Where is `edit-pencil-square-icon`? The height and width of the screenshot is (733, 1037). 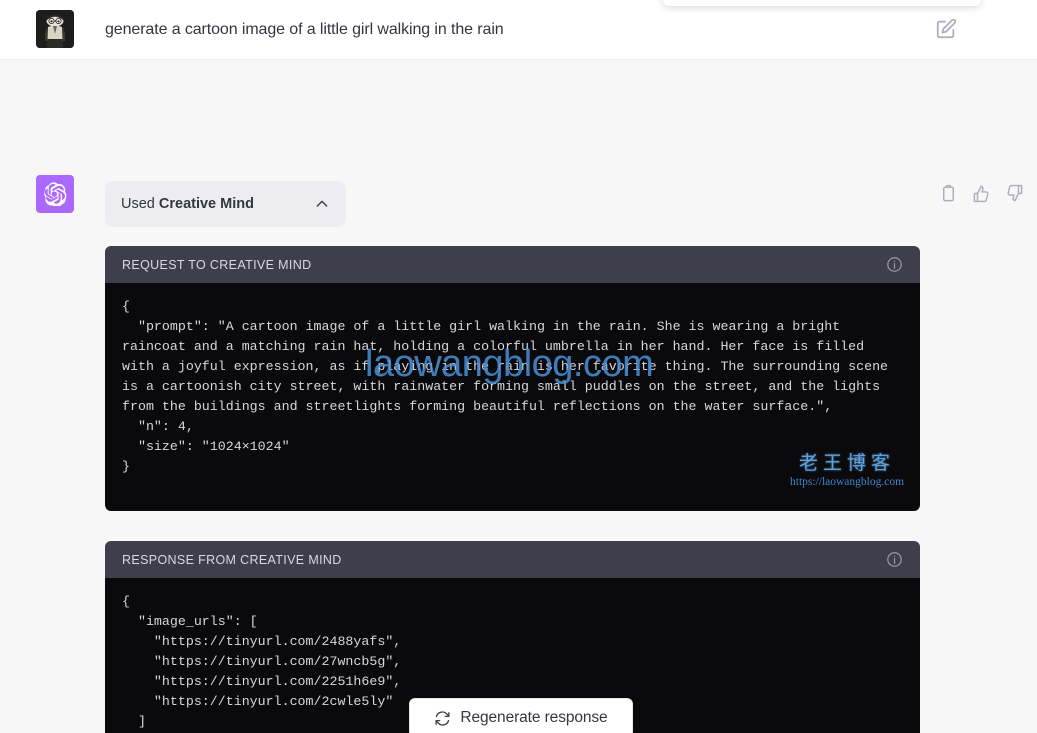
edit-pencil-square-icon is located at coordinates (946, 28).